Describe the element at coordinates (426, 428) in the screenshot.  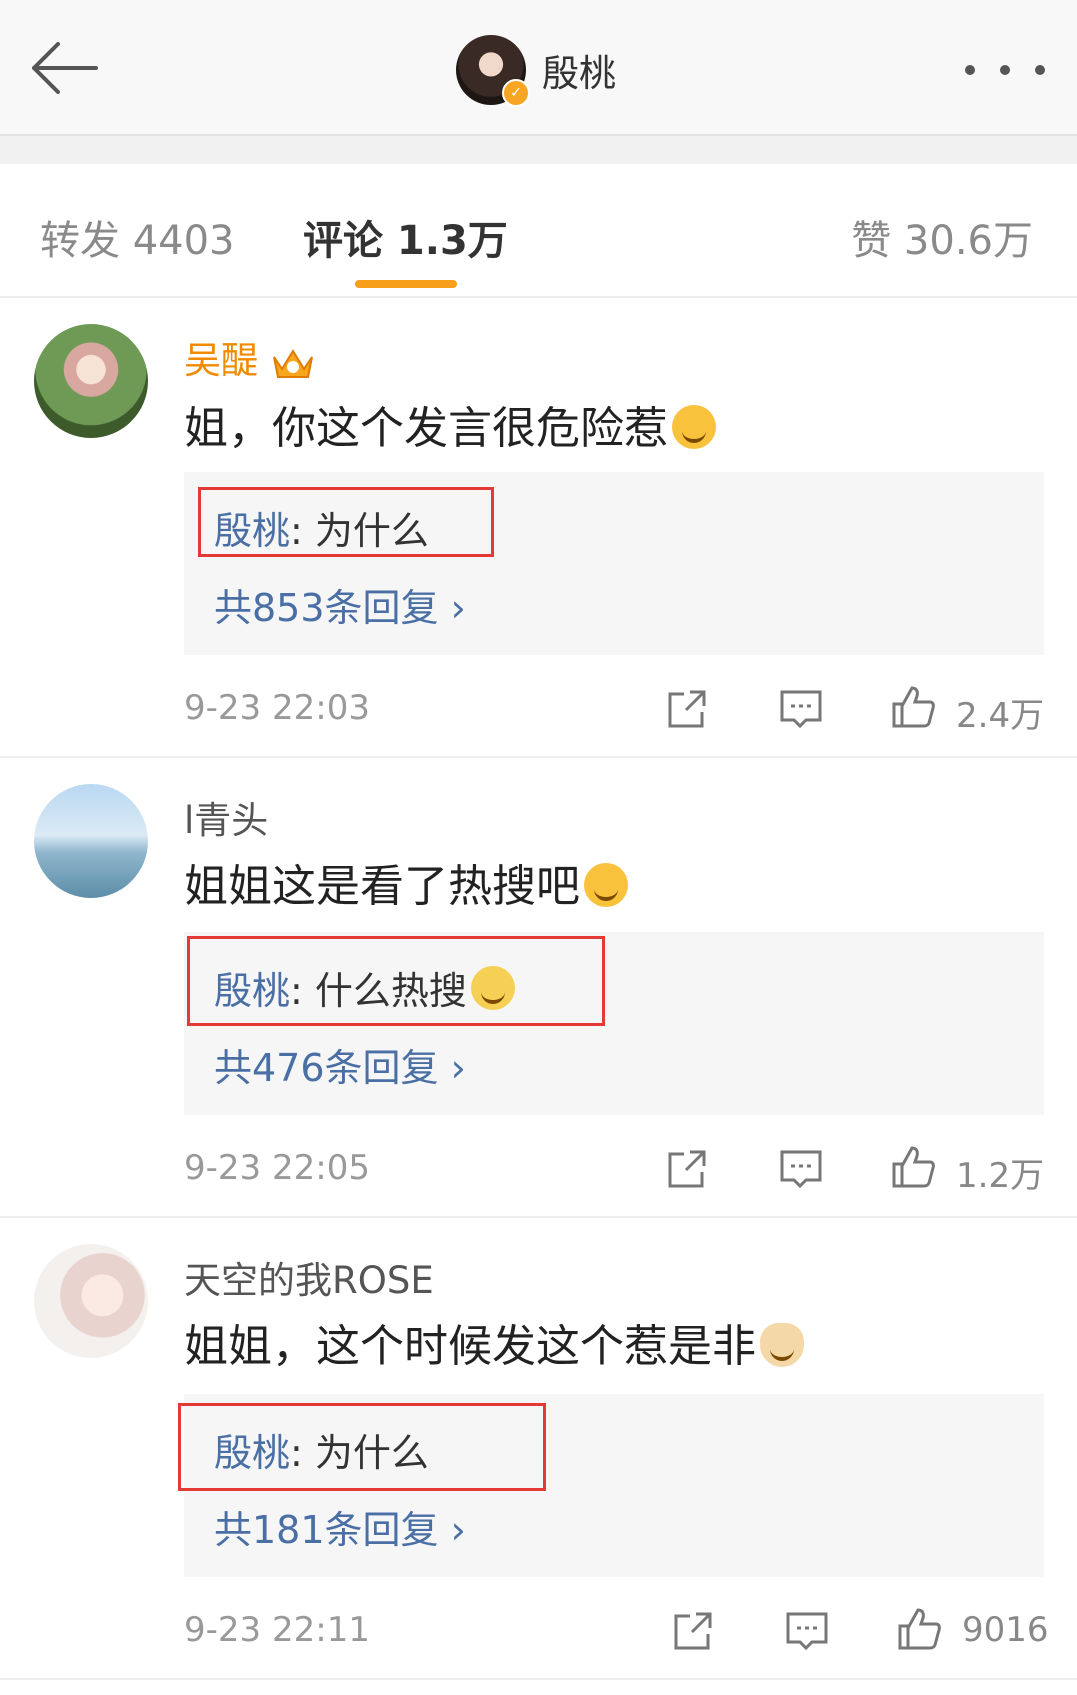
I see `comment-text-content: 姐，你这个发言很危险惹` at that location.